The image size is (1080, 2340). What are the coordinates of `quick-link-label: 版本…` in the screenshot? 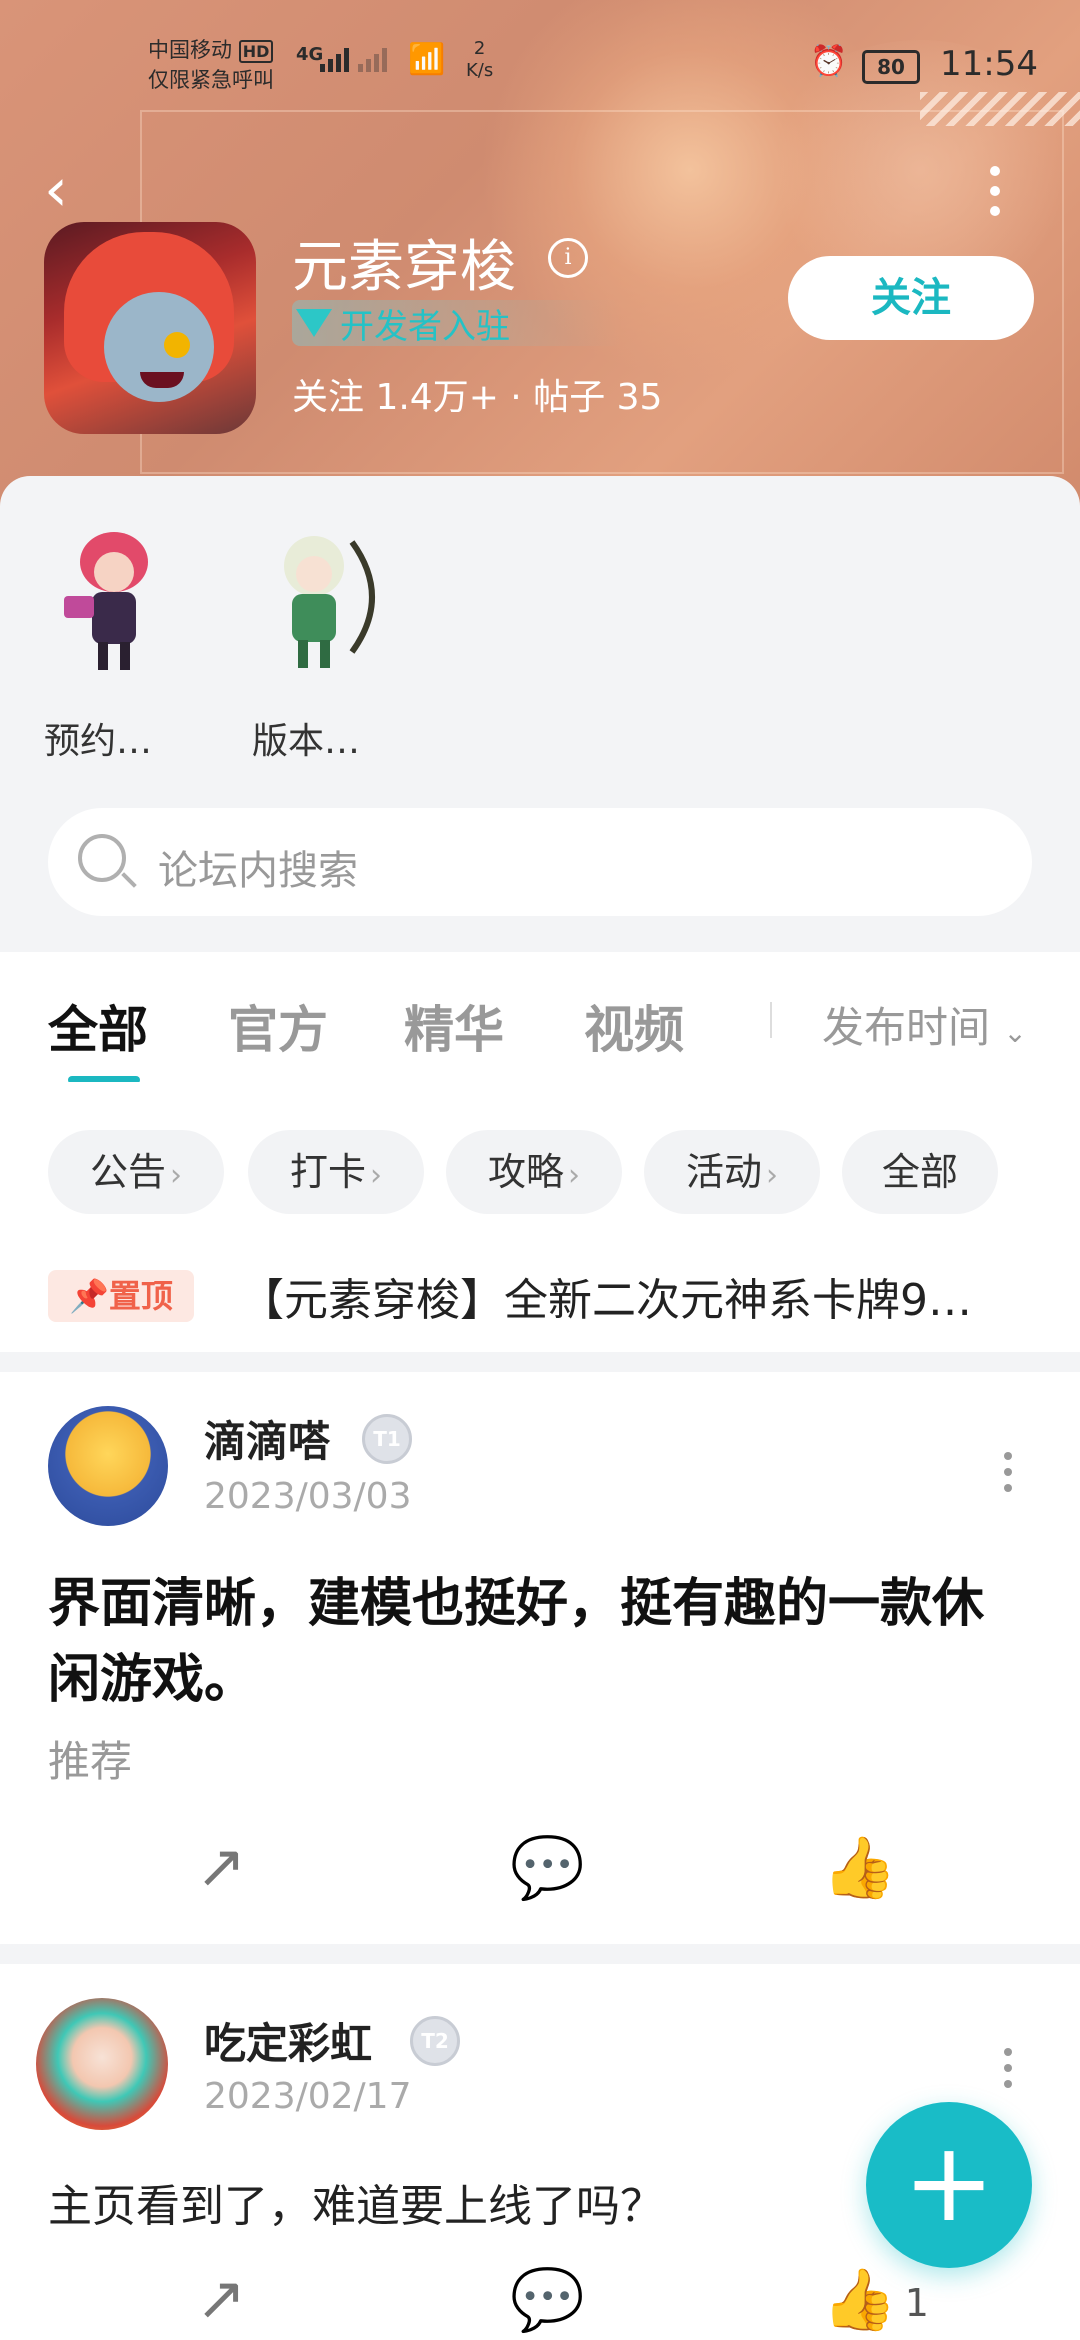 It's located at (306, 741).